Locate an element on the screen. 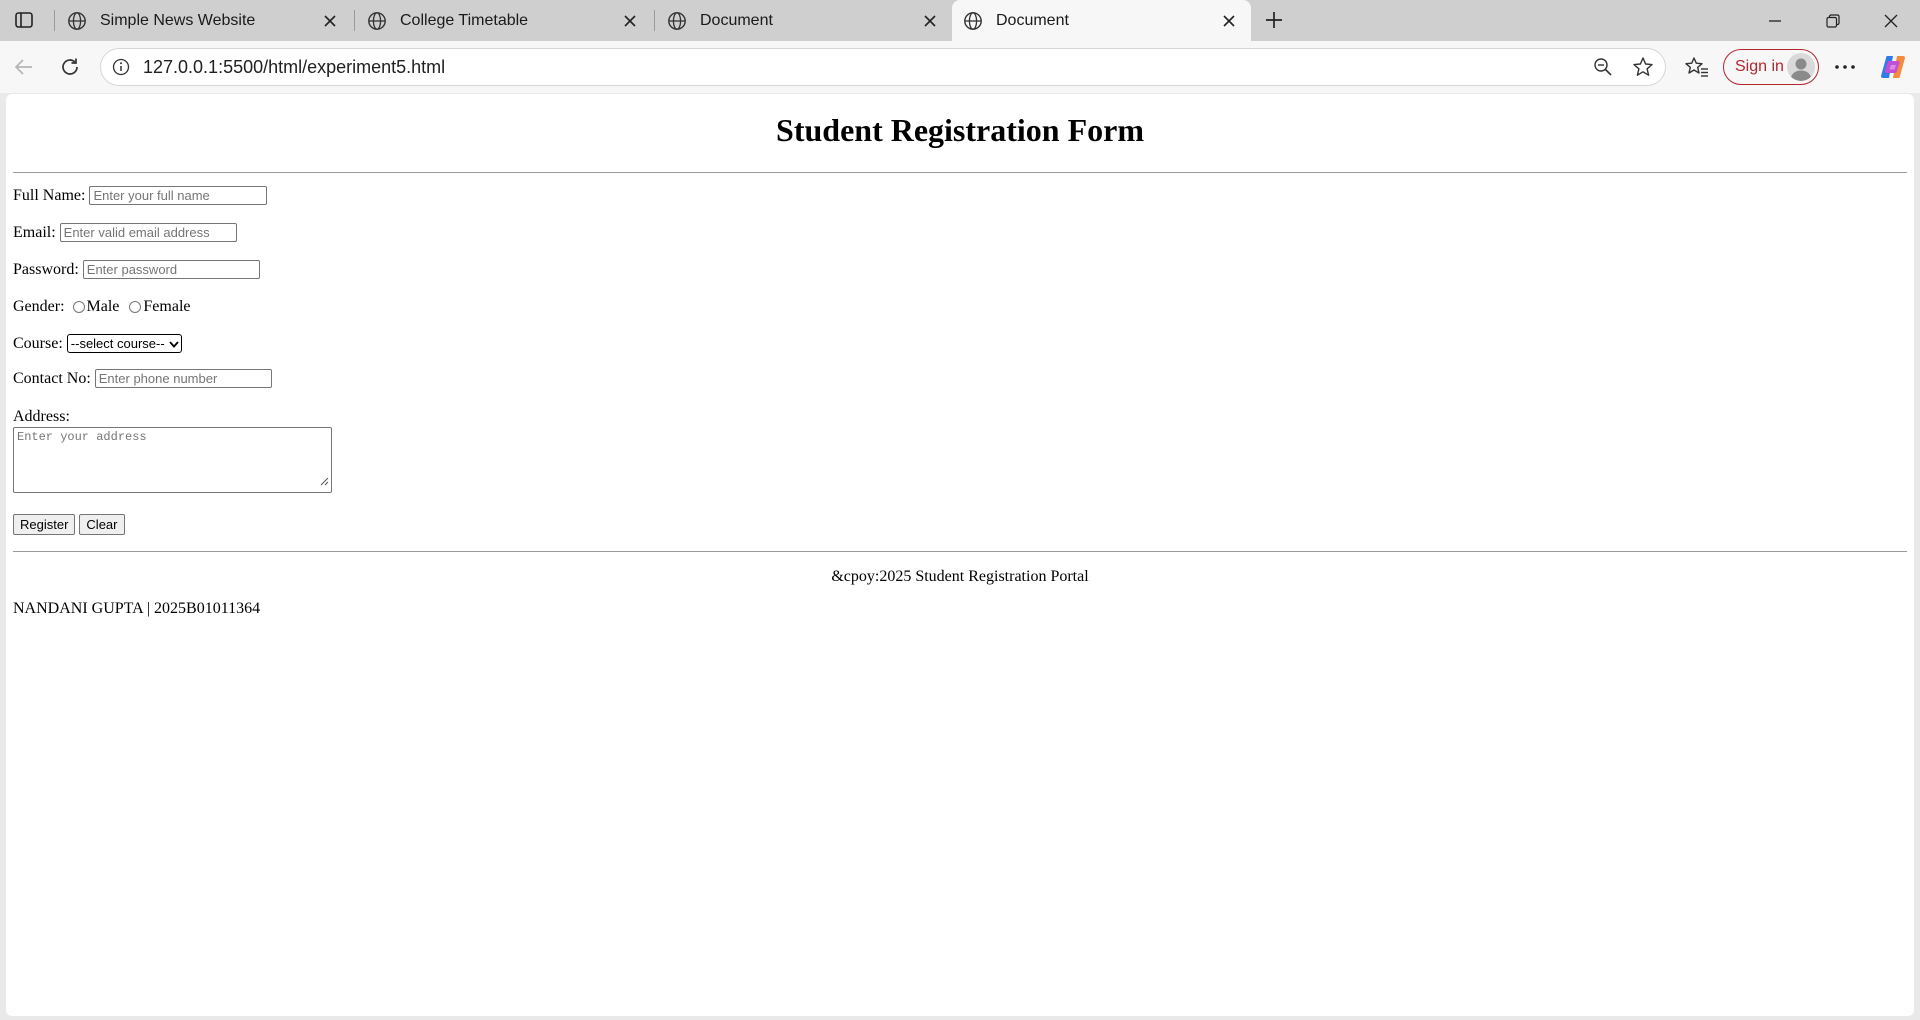 The image size is (1920, 1020). tab-document: Document is located at coordinates (804, 20).